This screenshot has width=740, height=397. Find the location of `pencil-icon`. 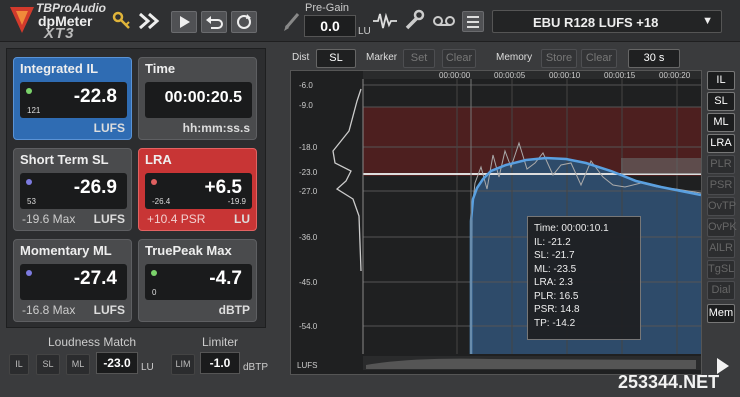

pencil-icon is located at coordinates (292, 21).